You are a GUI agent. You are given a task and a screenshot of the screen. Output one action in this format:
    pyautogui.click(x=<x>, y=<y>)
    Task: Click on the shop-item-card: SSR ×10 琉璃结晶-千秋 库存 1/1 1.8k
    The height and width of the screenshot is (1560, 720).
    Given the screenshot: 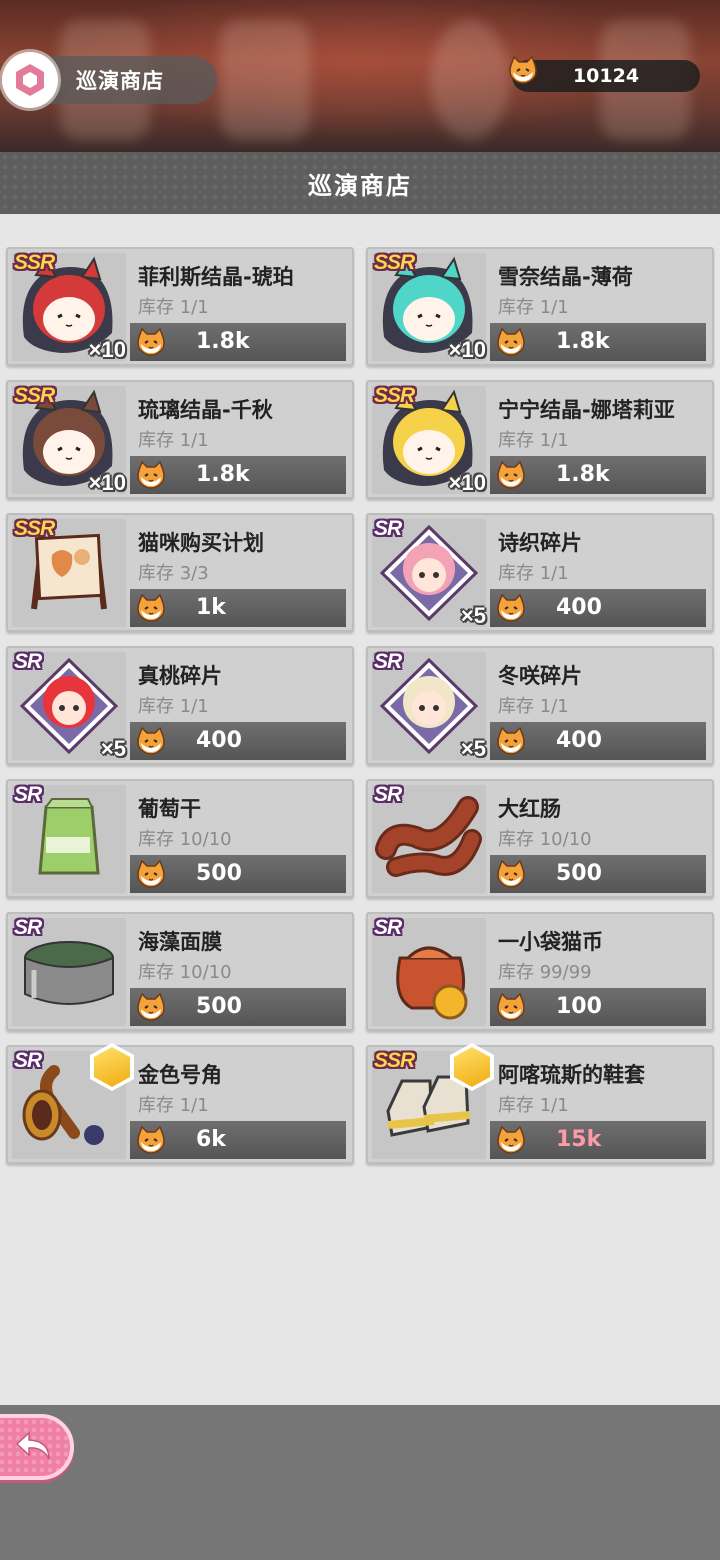 What is the action you would take?
    pyautogui.click(x=180, y=439)
    